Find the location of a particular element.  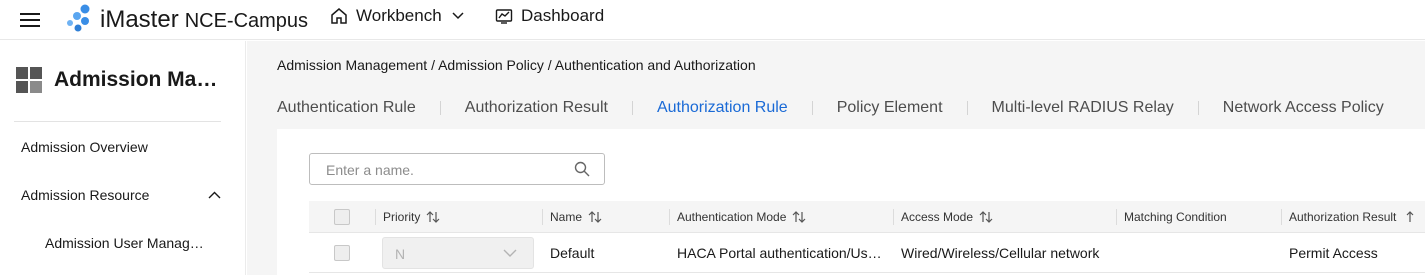

column-header-authorization-result: Authorization Result is located at coordinates (1351, 217).